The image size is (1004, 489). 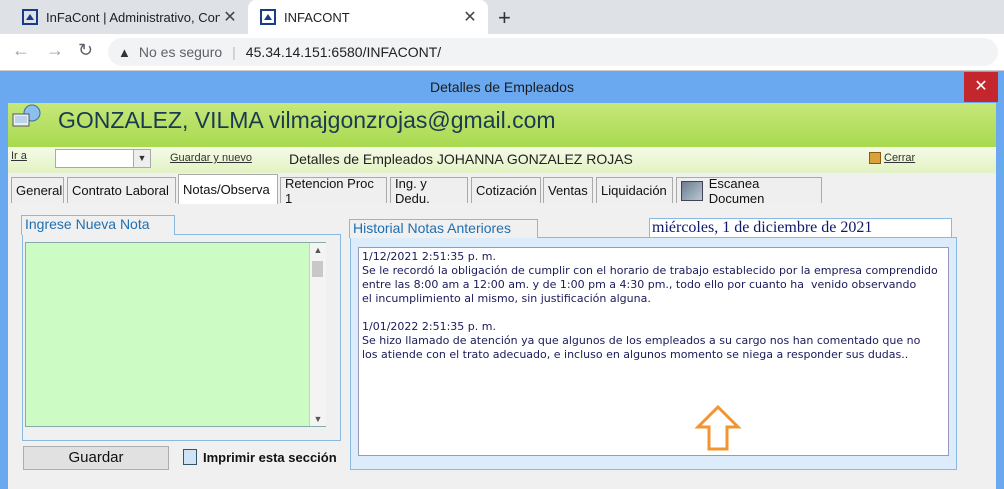 What do you see at coordinates (133, 17) in the screenshot?
I see `browser-tab-title: InFaCont | Administrativo, Contab` at bounding box center [133, 17].